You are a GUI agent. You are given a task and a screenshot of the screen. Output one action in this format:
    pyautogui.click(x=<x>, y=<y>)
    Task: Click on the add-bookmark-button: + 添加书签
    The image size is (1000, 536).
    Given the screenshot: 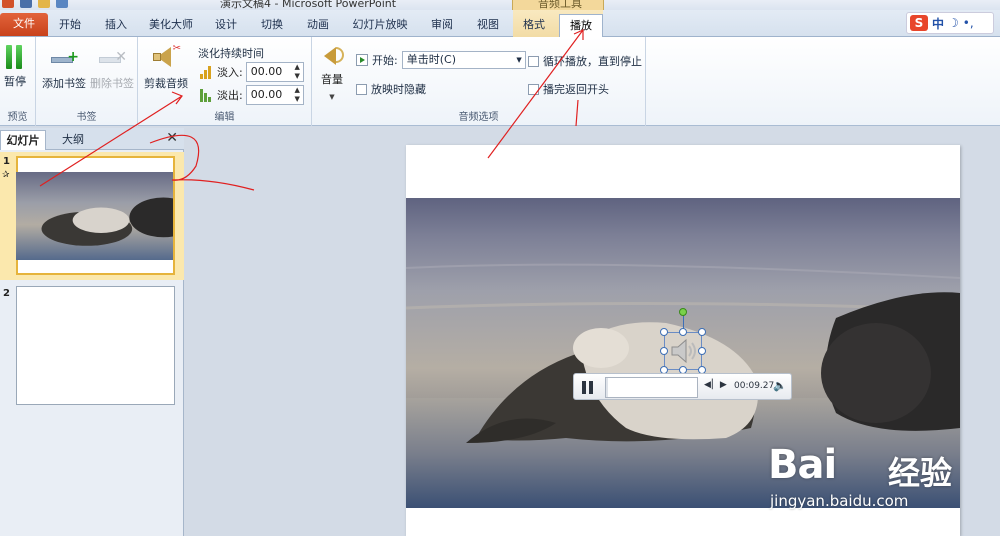 What is the action you would take?
    pyautogui.click(x=64, y=66)
    